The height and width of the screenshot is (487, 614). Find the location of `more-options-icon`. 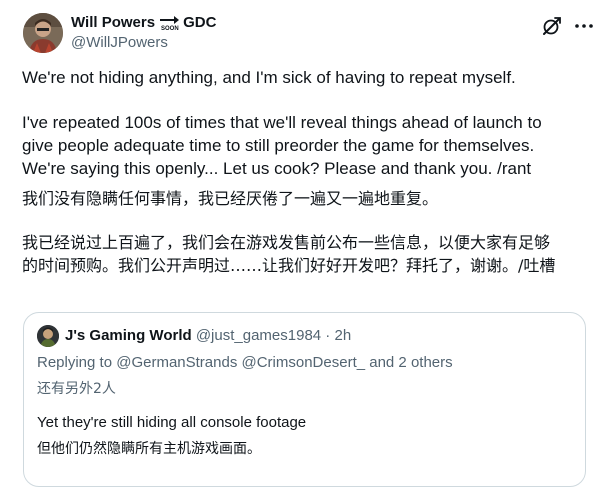

more-options-icon is located at coordinates (584, 26).